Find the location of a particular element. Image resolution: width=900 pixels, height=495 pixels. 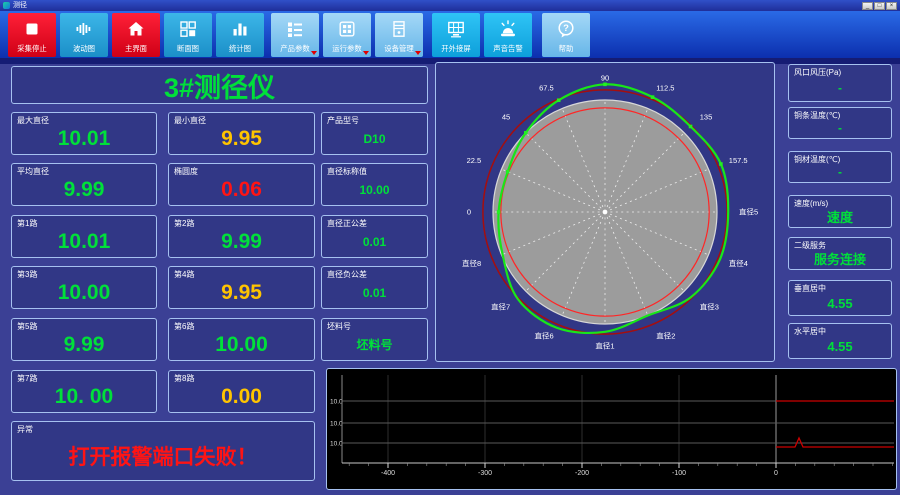

statistics-chart-button: 统计图 is located at coordinates (240, 35).